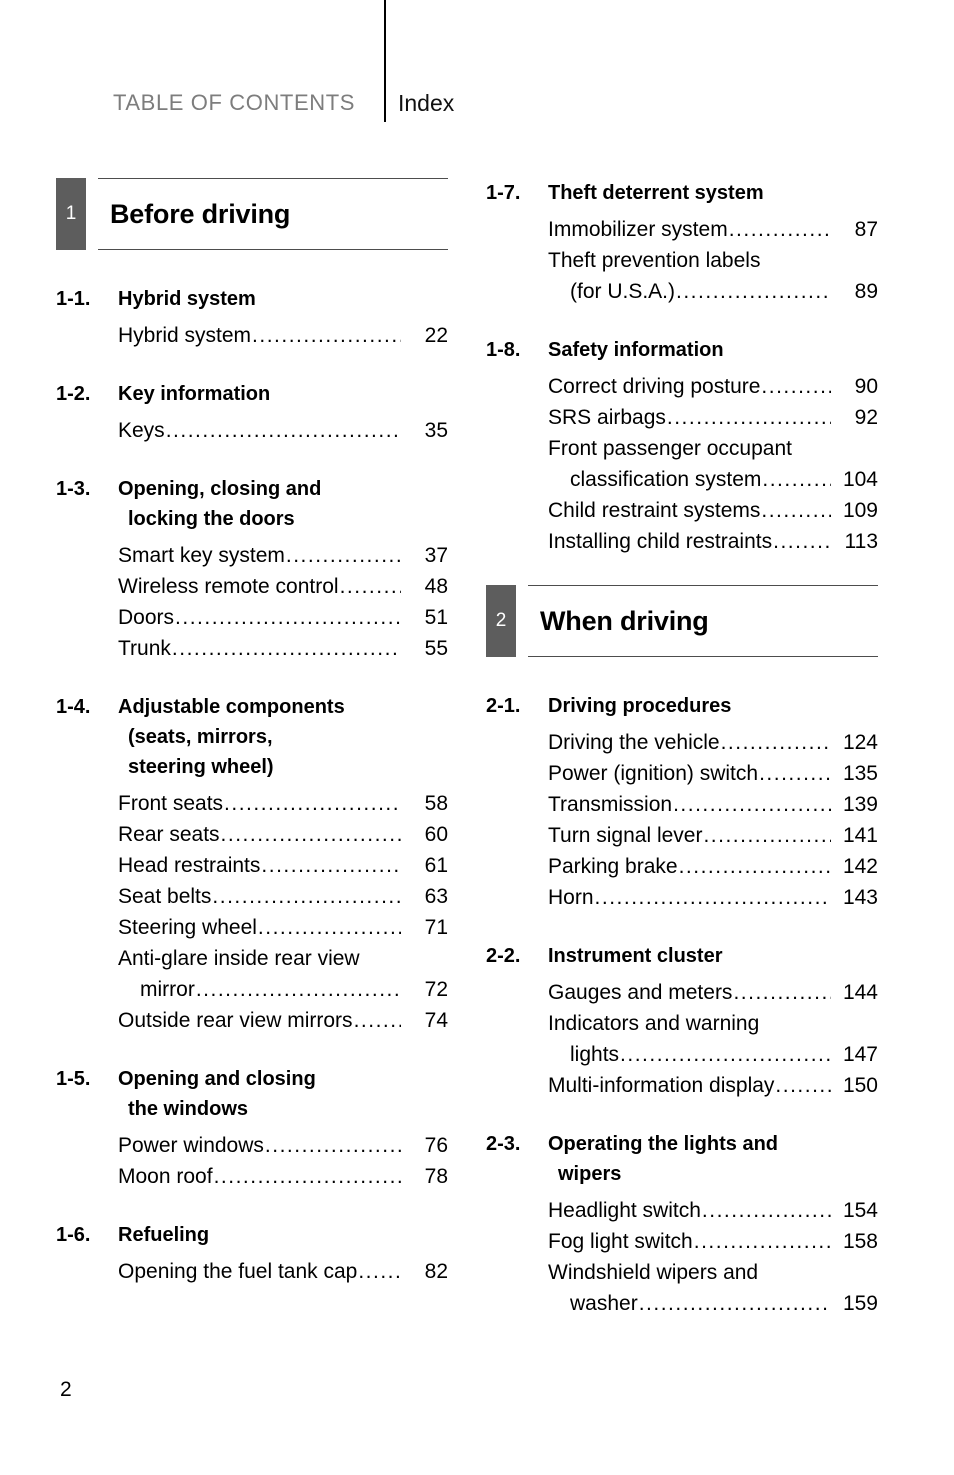  I want to click on chapter-header: 1 Before driving, so click(252, 214).